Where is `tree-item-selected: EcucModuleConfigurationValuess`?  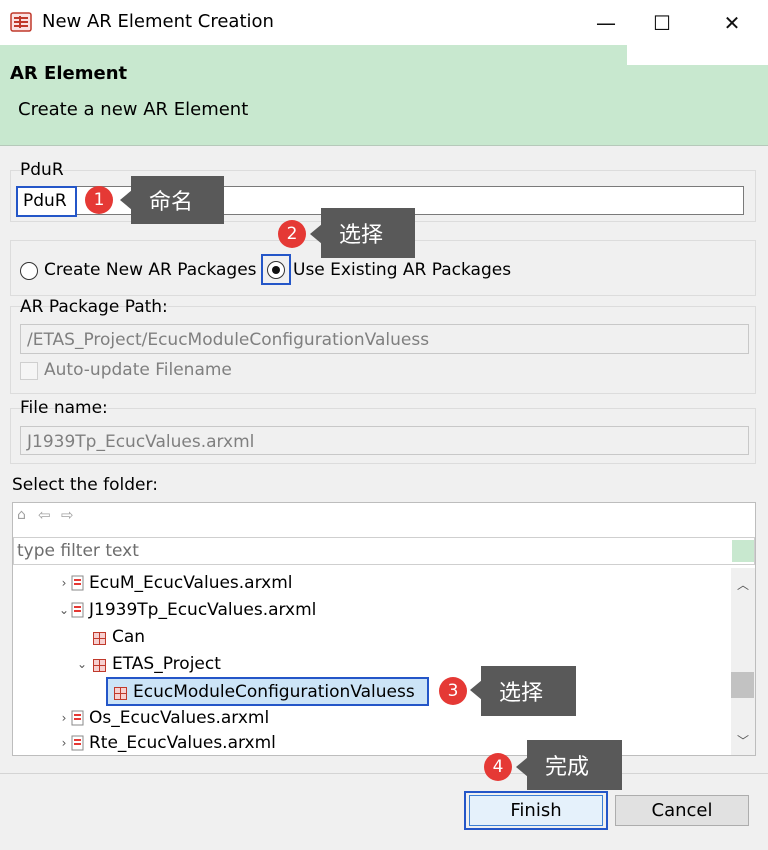
tree-item-selected: EcucModuleConfigurationValuess is located at coordinates (267, 691).